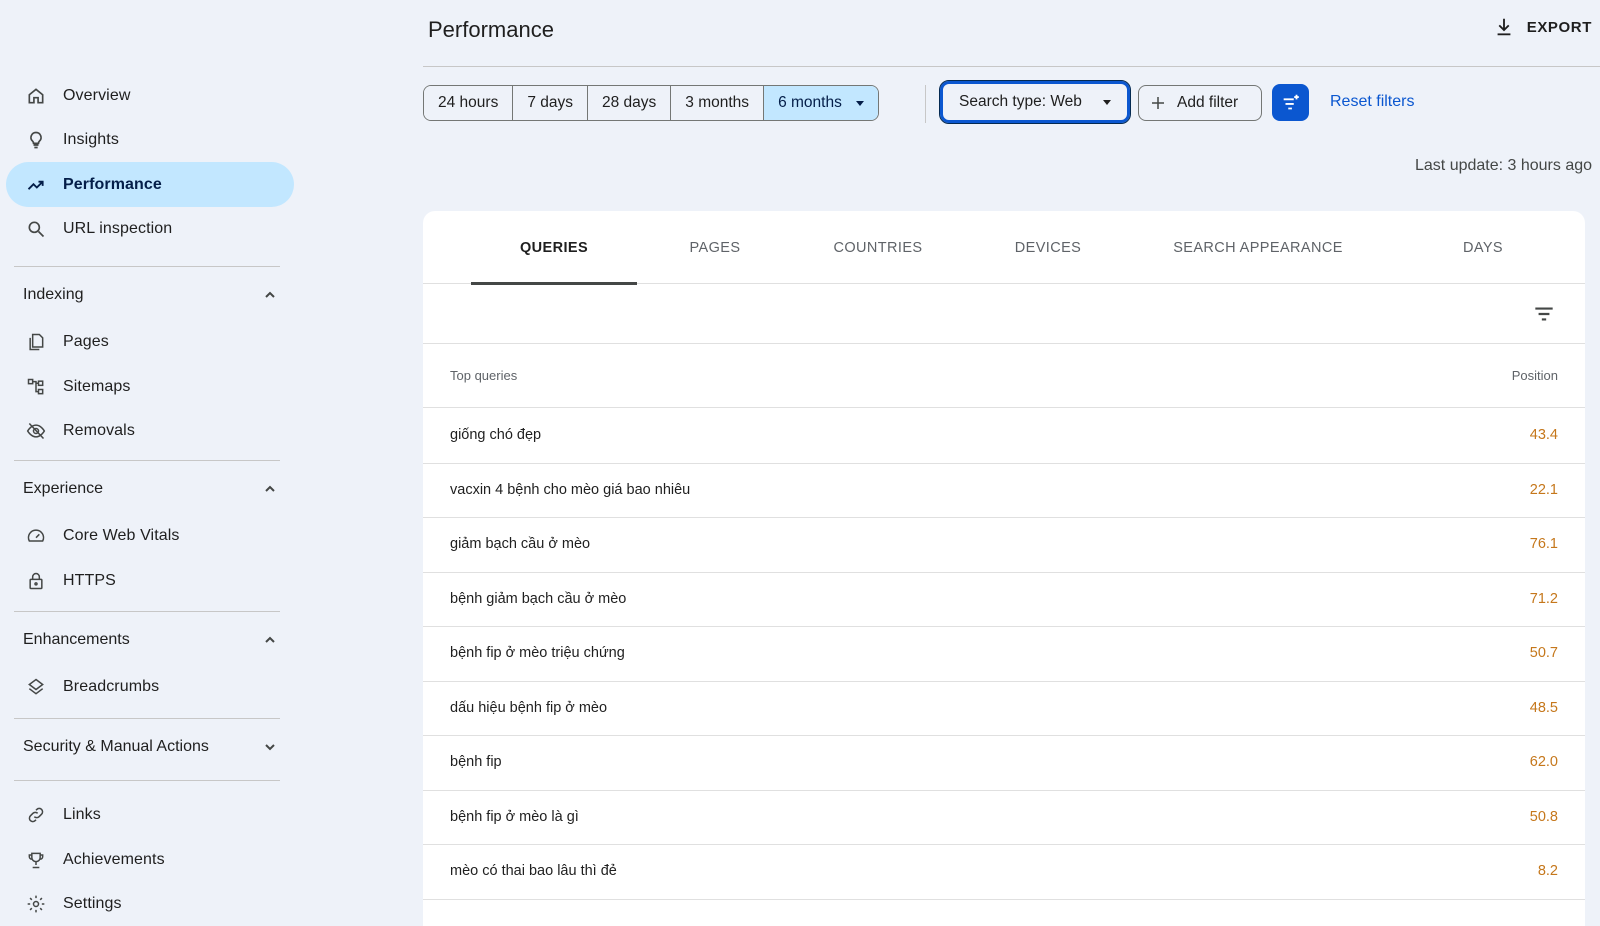 Image resolution: width=1600 pixels, height=926 pixels. Describe the element at coordinates (476, 762) in the screenshot. I see `query-cell: bệnh fip` at that location.